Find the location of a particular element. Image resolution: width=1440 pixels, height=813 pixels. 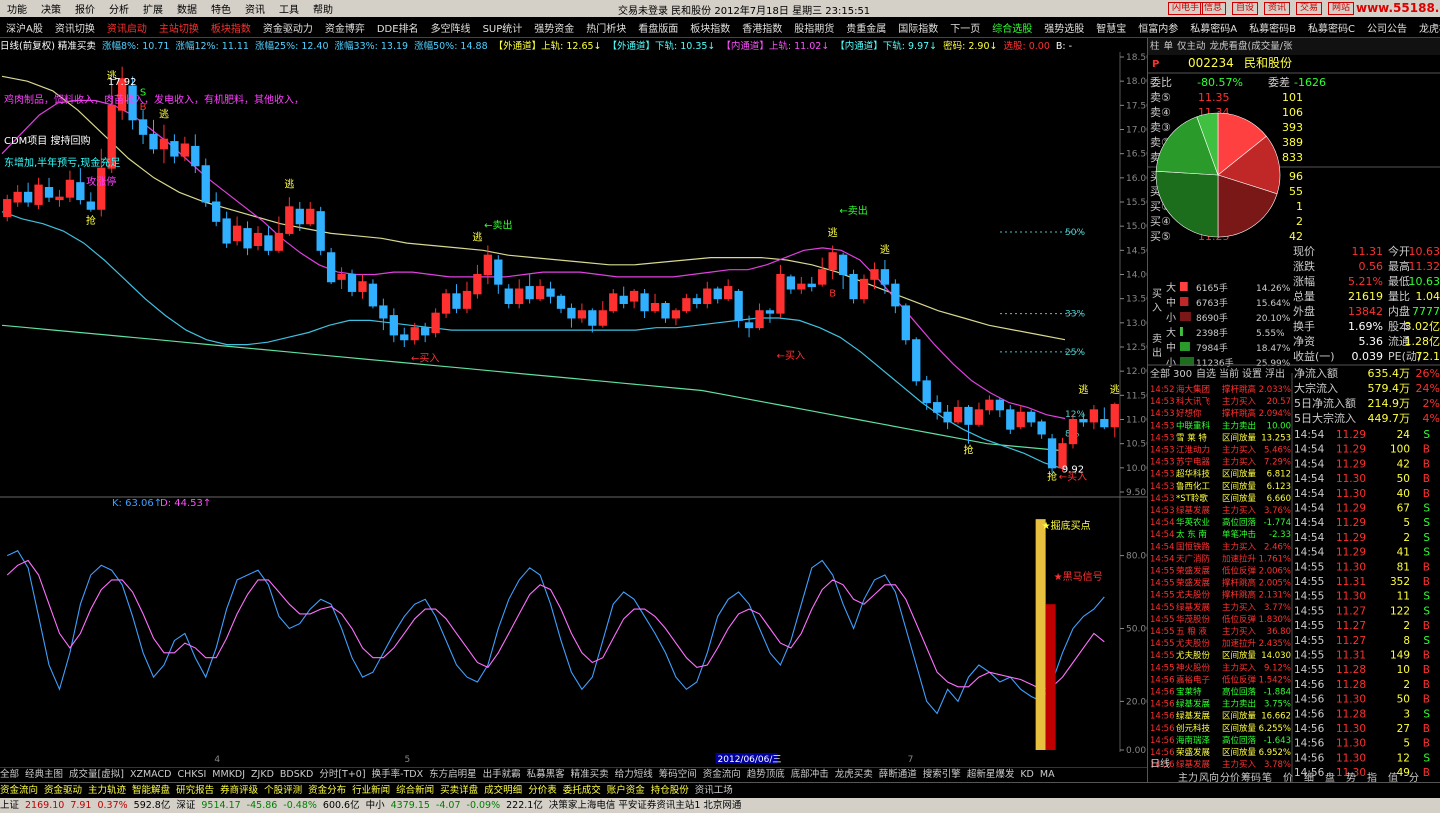

info-tab-workshop: 资讯工场 is located at coordinates (714, 790).